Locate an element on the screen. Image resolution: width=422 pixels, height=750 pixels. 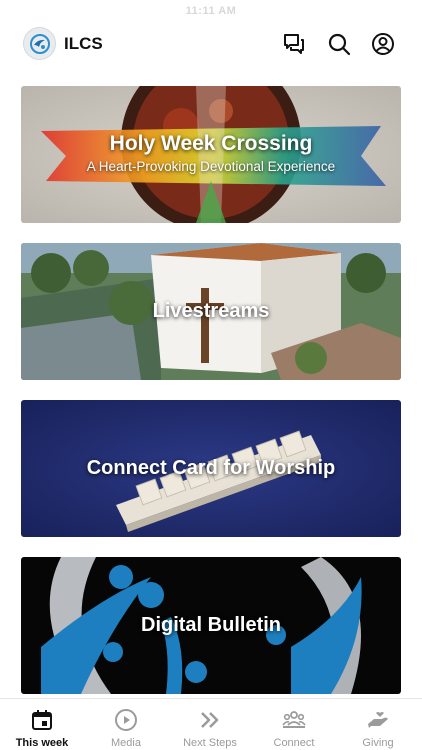
card-title: Connect Card for Worship is located at coordinates (211, 468).